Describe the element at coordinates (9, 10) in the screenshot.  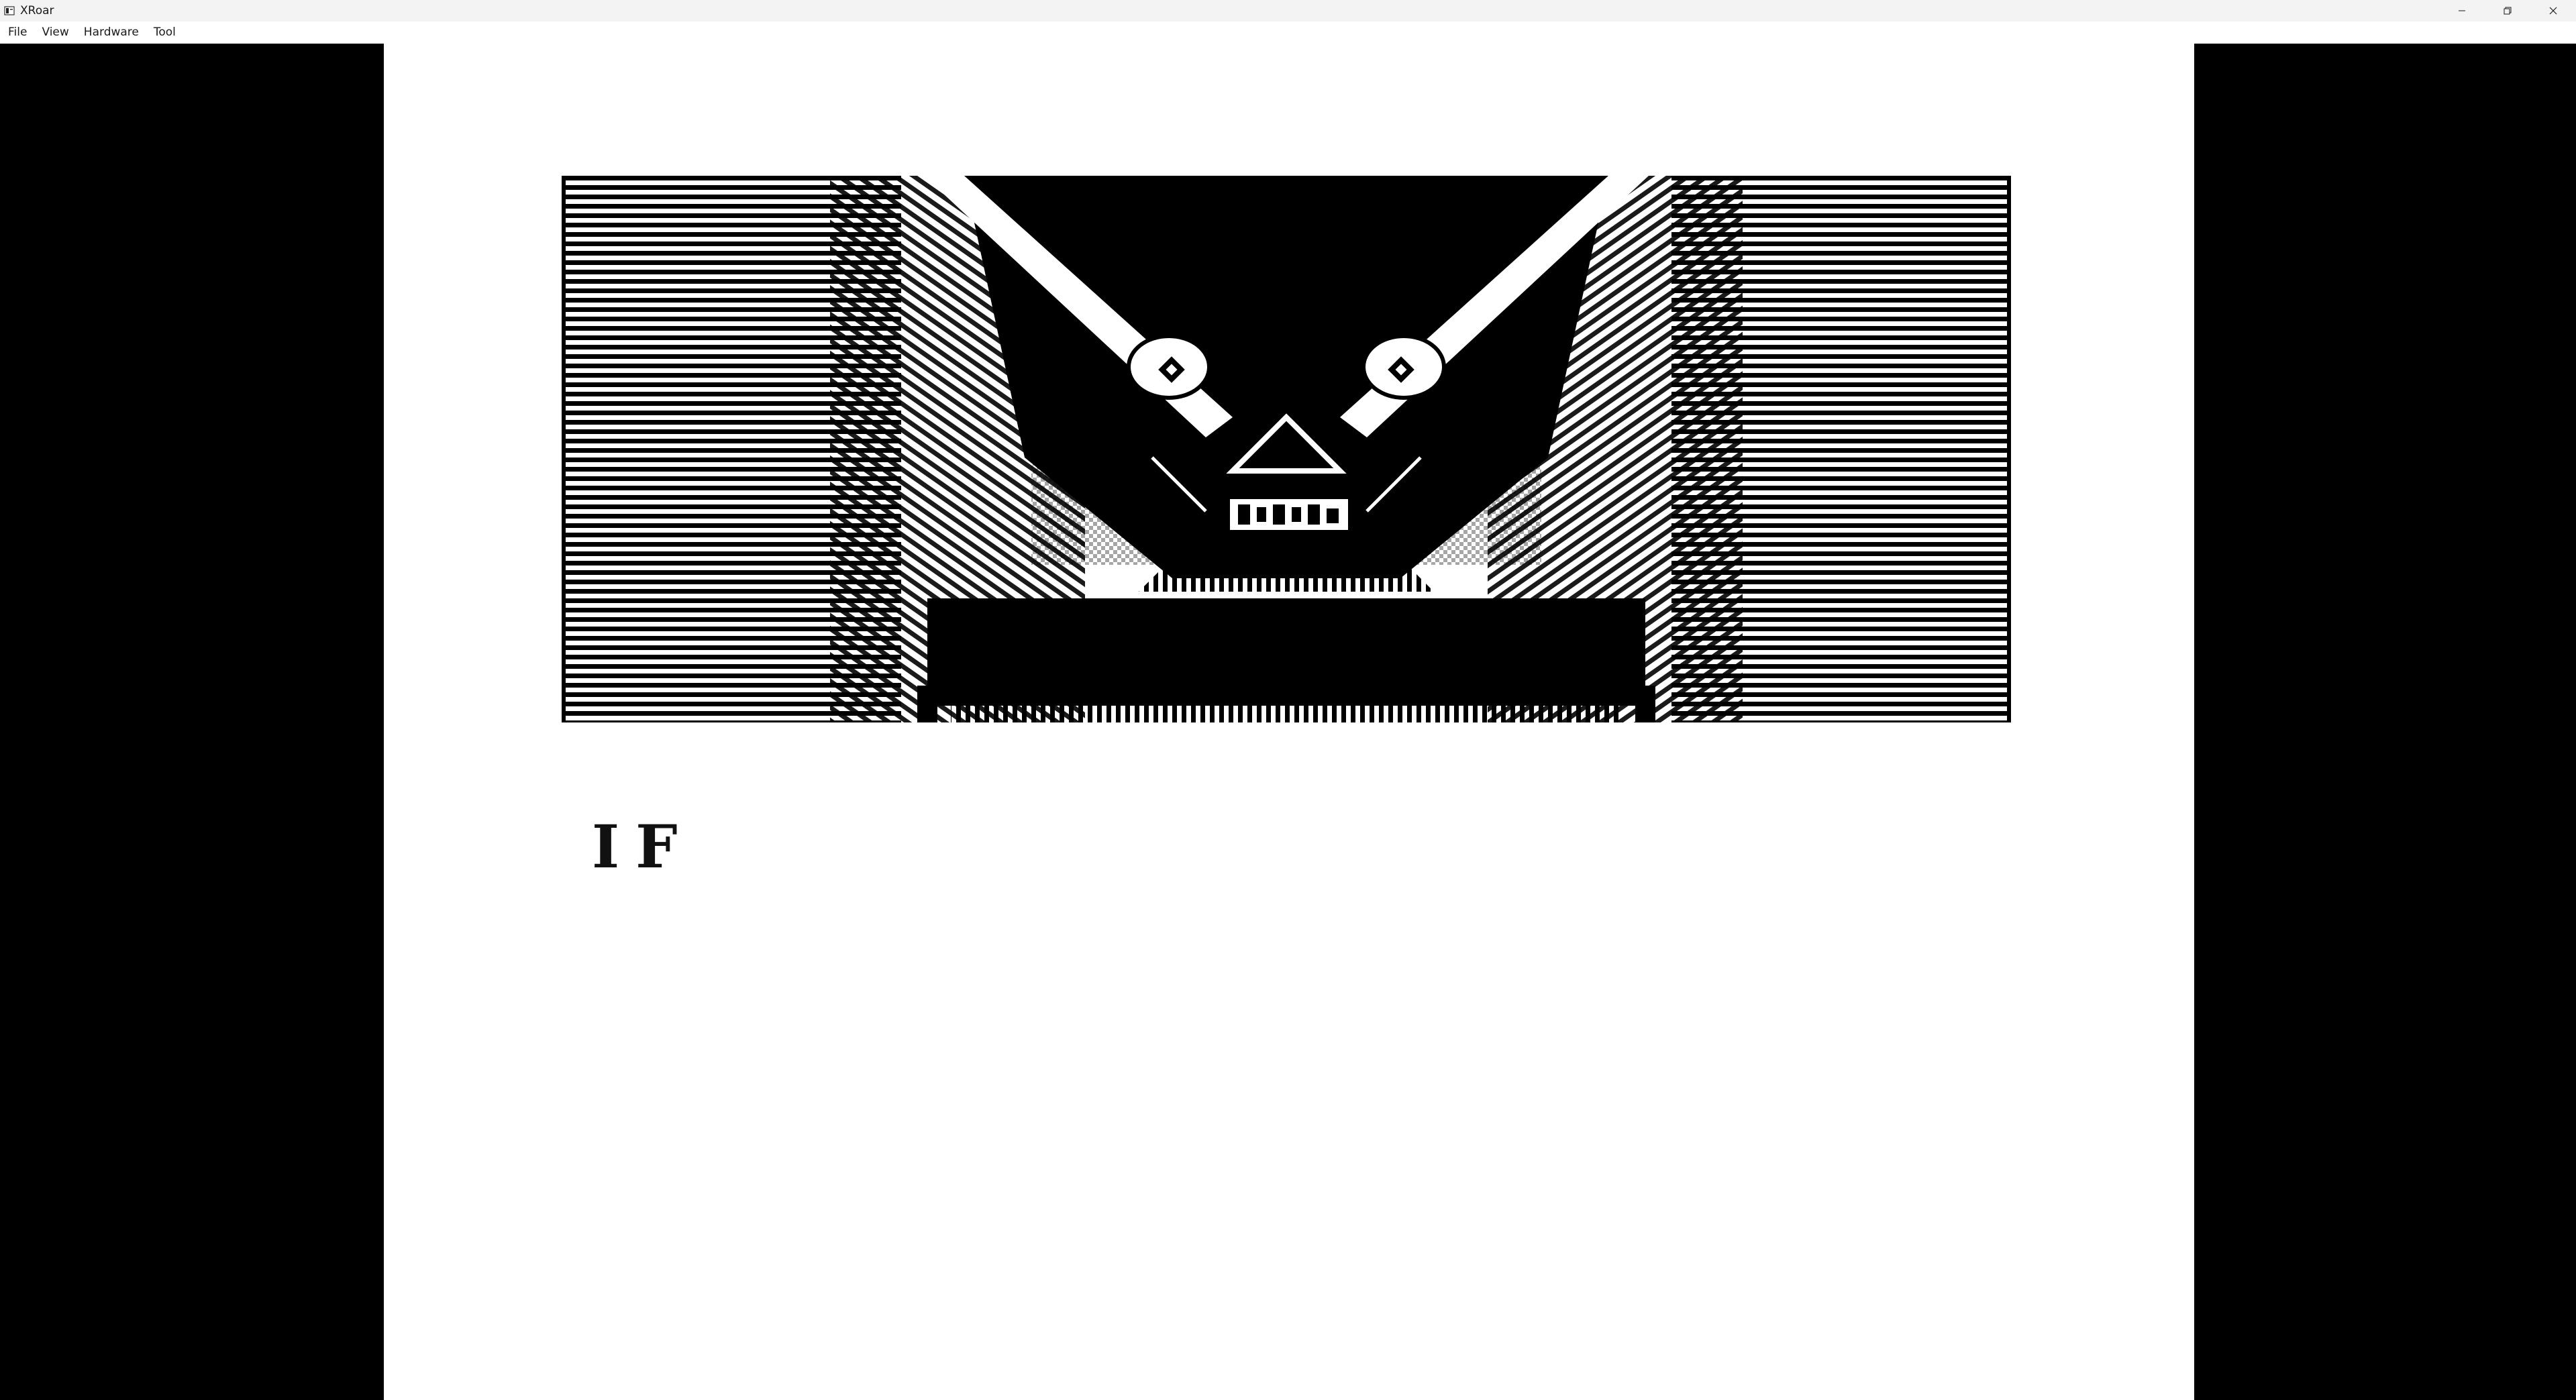
I see `app-icon` at that location.